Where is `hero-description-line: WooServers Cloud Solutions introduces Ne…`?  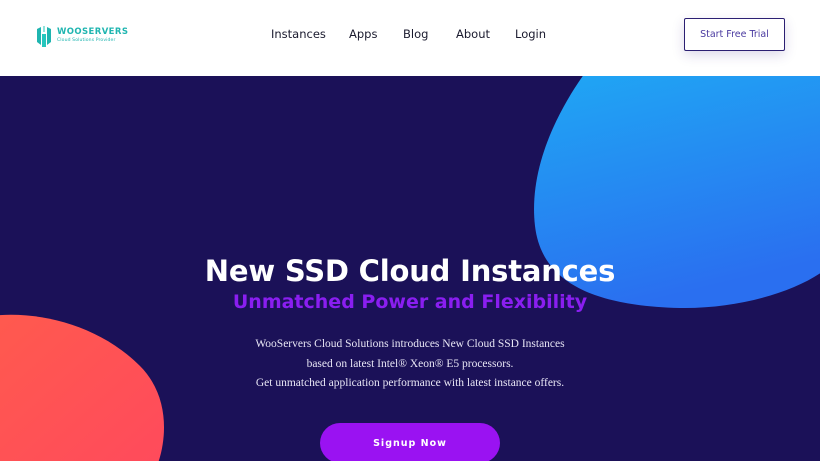
hero-description-line: WooServers Cloud Solutions introduces Ne… is located at coordinates (410, 344).